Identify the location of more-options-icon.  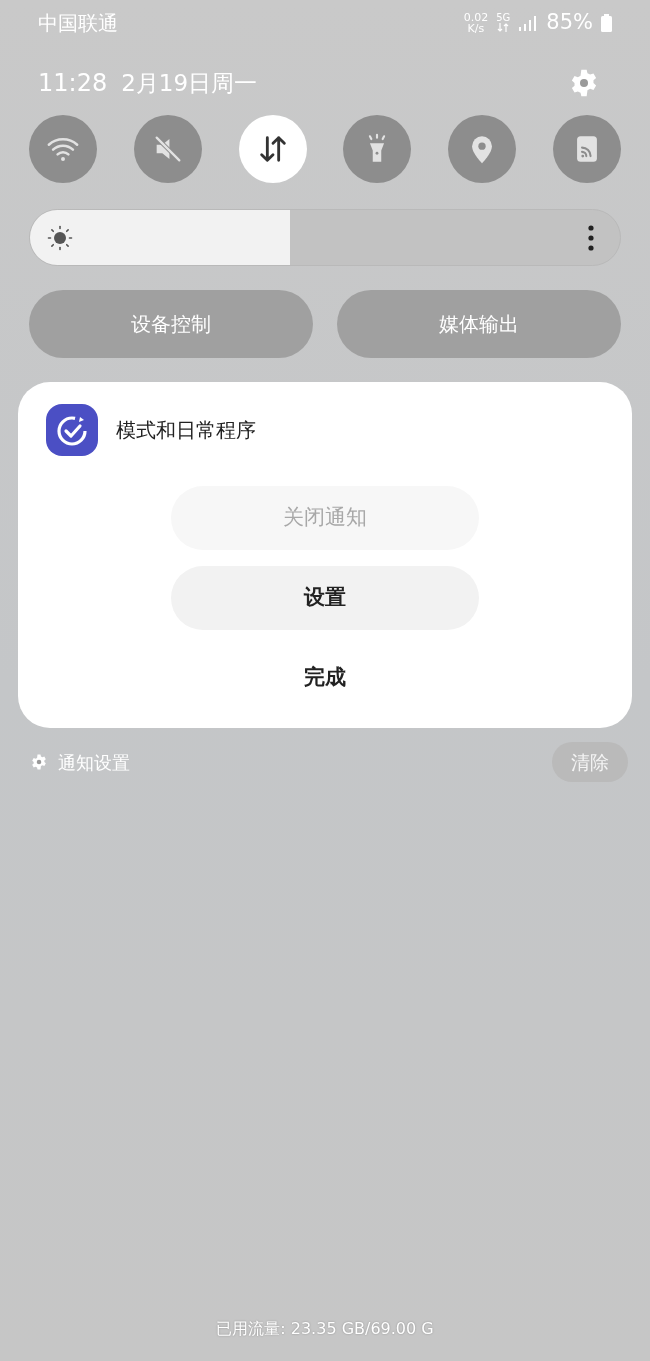
(591, 238).